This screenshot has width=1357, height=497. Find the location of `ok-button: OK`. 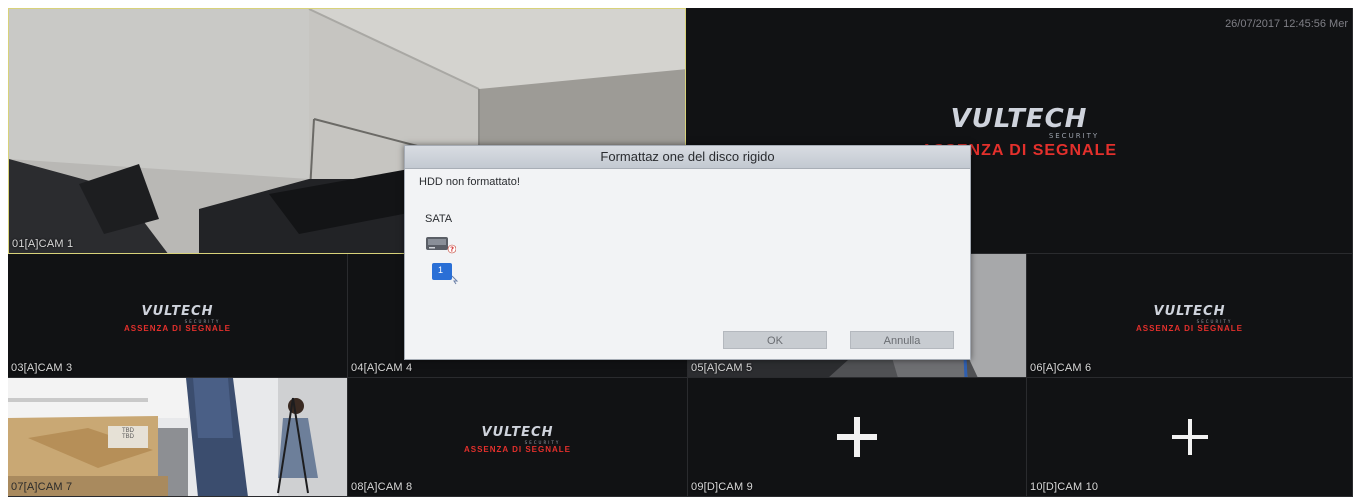

ok-button: OK is located at coordinates (775, 340).